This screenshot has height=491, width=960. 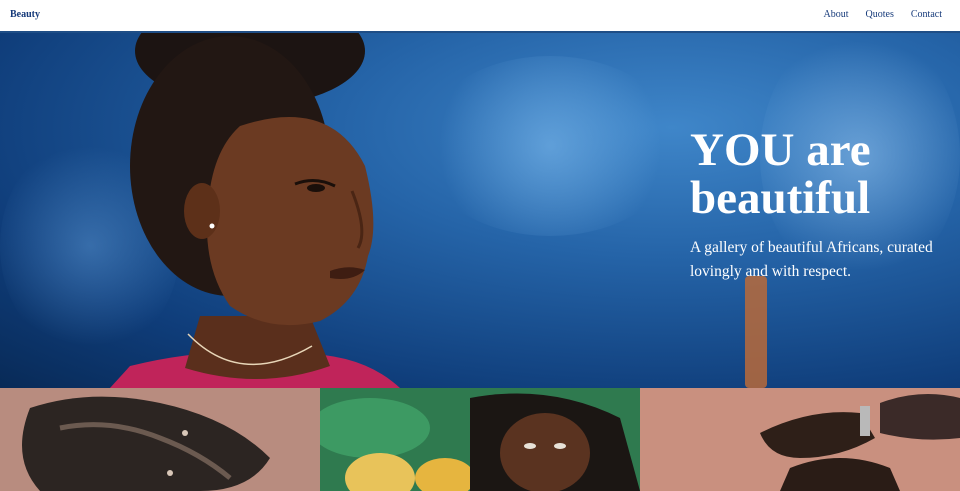 What do you see at coordinates (836, 14) in the screenshot?
I see `nav-link-about: About` at bounding box center [836, 14].